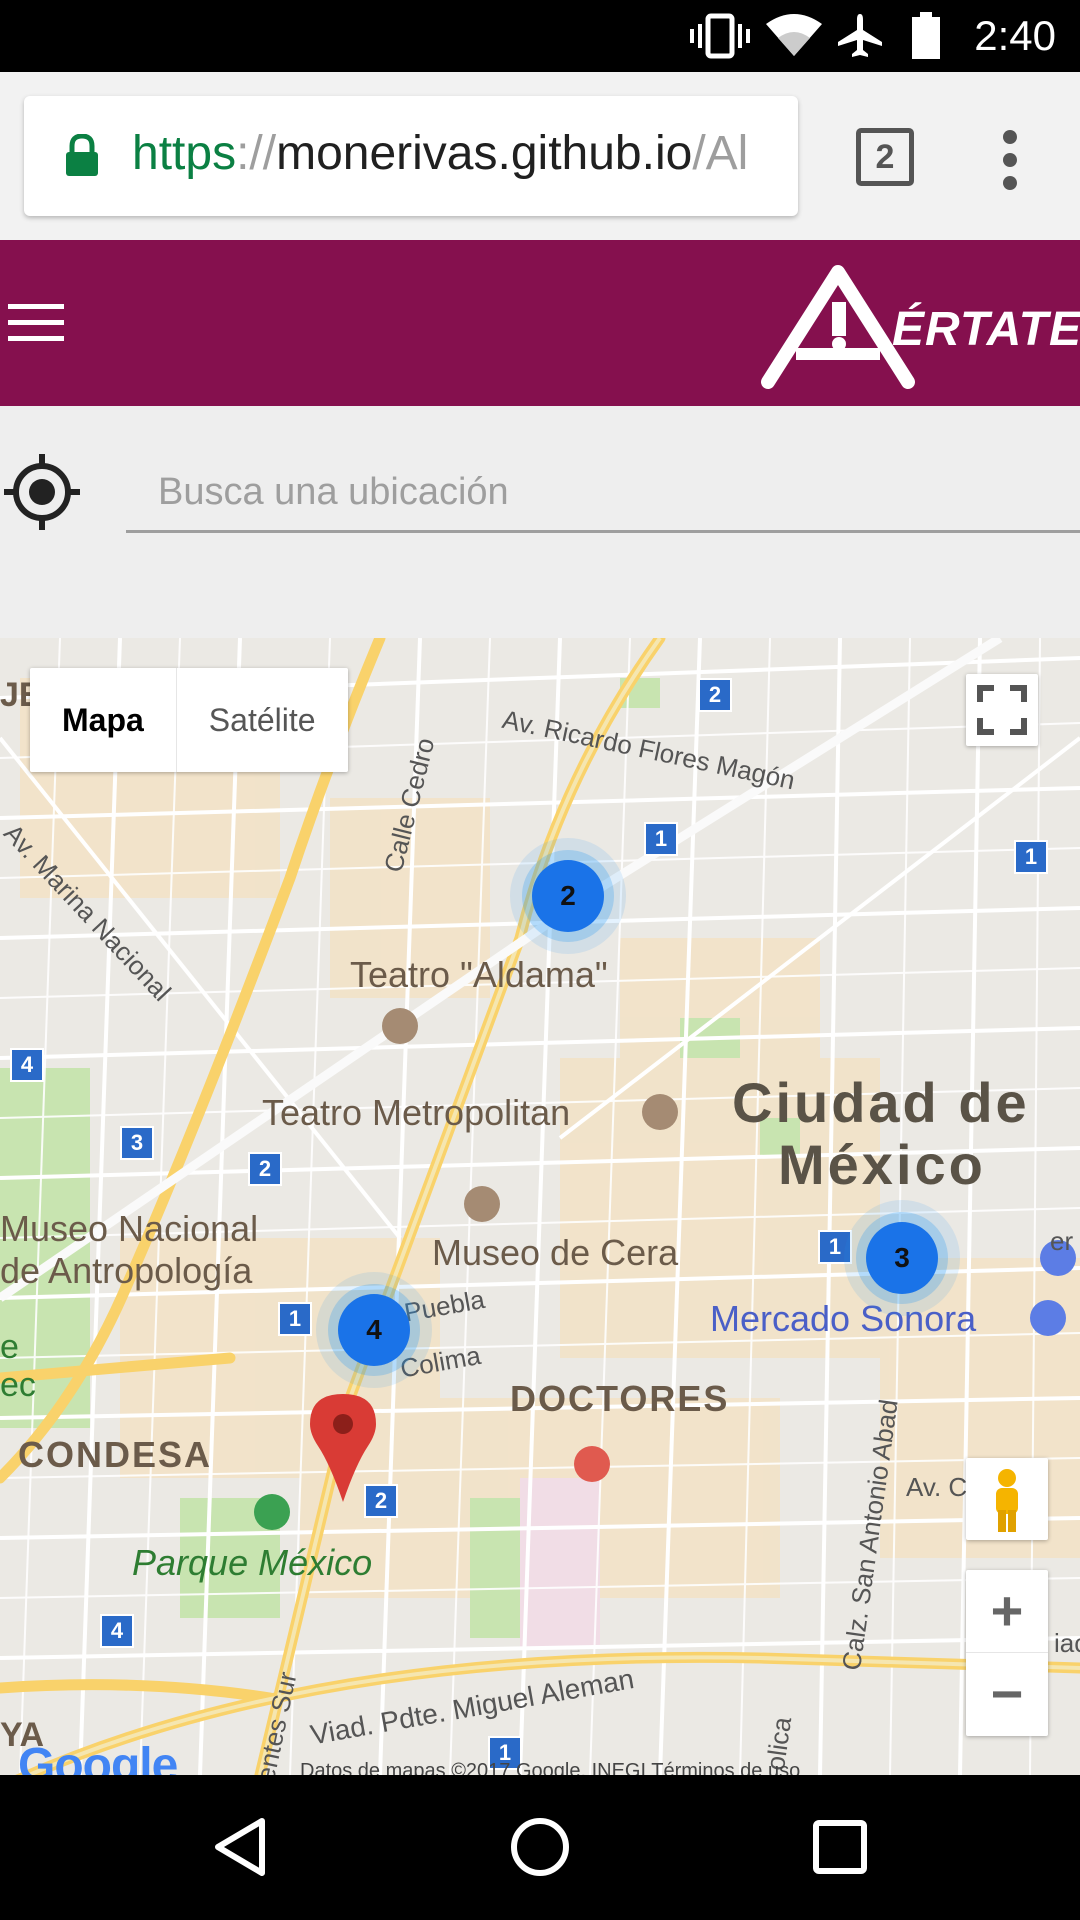  I want to click on map-label-condesa: CONDESA, so click(115, 1454).